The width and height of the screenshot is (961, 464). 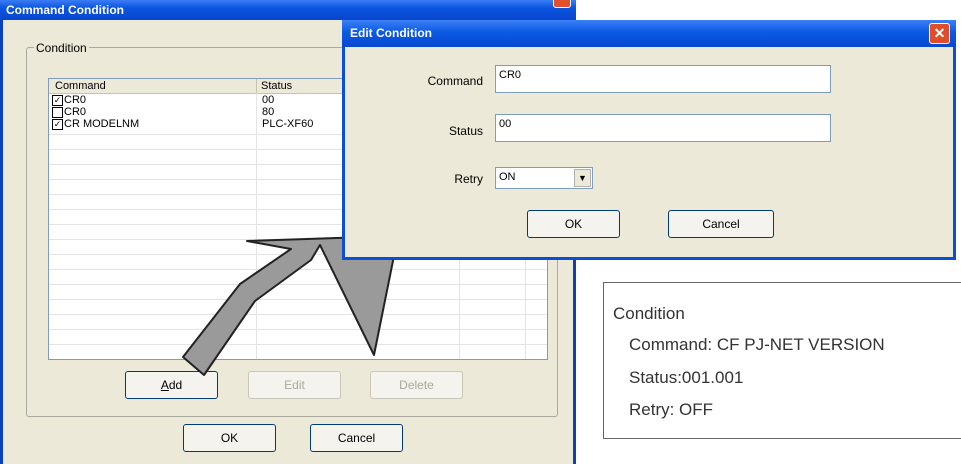 I want to click on command-field: CR0, so click(x=663, y=79).